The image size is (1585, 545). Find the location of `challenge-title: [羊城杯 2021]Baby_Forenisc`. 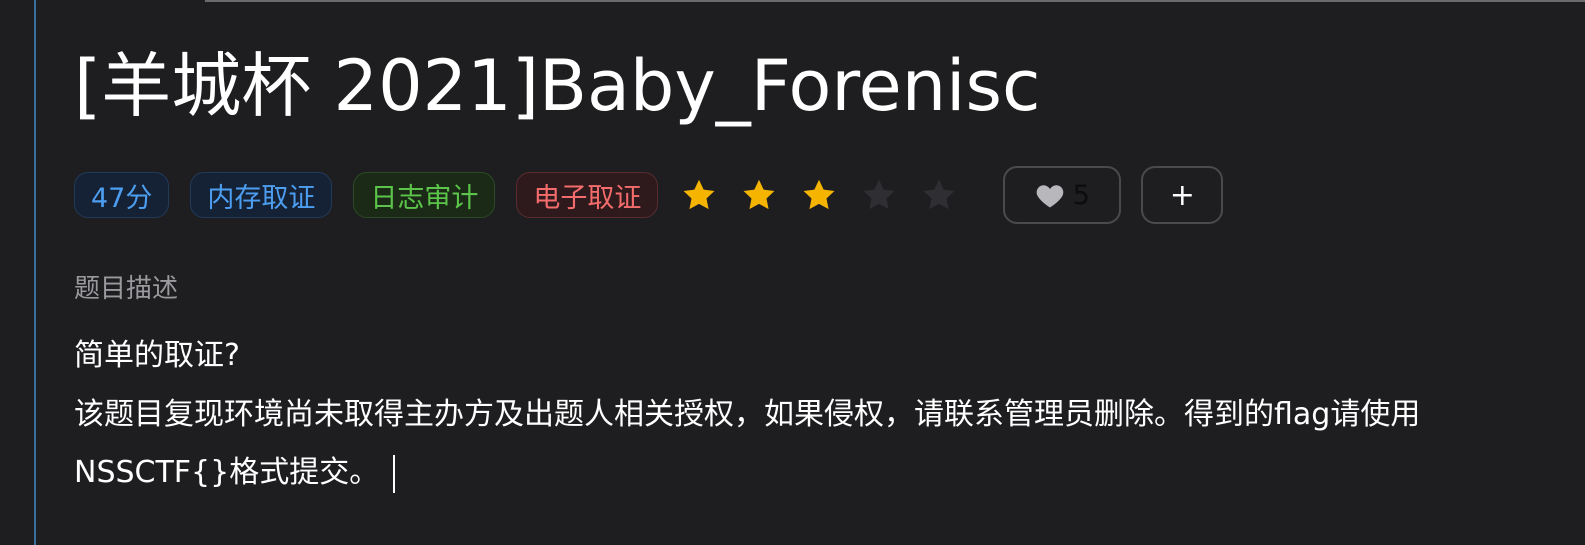

challenge-title: [羊城杯 2021]Baby_Forenisc is located at coordinates (557, 86).